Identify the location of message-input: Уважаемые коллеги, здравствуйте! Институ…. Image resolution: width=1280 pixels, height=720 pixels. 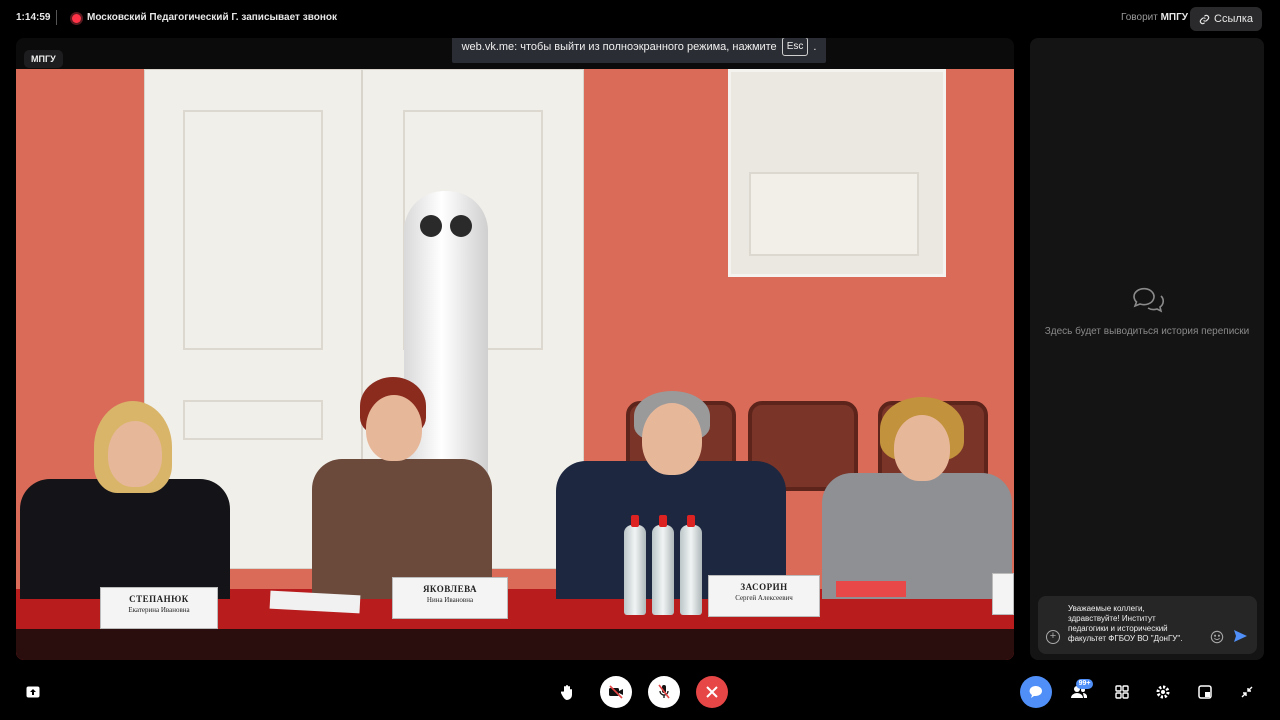
(1132, 624).